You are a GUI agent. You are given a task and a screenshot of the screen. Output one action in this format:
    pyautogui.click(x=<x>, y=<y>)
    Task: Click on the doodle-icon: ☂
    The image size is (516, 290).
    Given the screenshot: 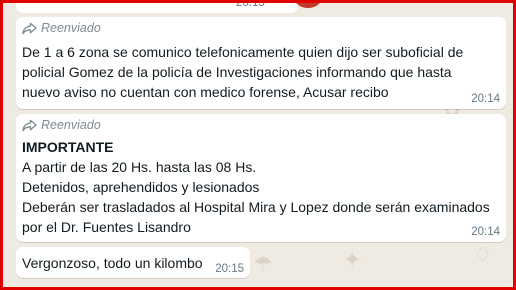 What is the action you would take?
    pyautogui.click(x=263, y=265)
    